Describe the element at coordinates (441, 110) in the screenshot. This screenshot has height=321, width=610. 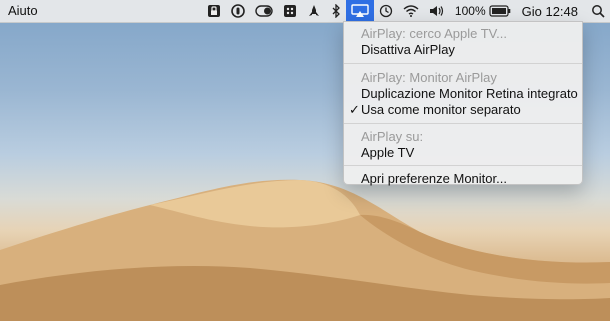
I see `separate-display-item: Usa come monitor separato` at that location.